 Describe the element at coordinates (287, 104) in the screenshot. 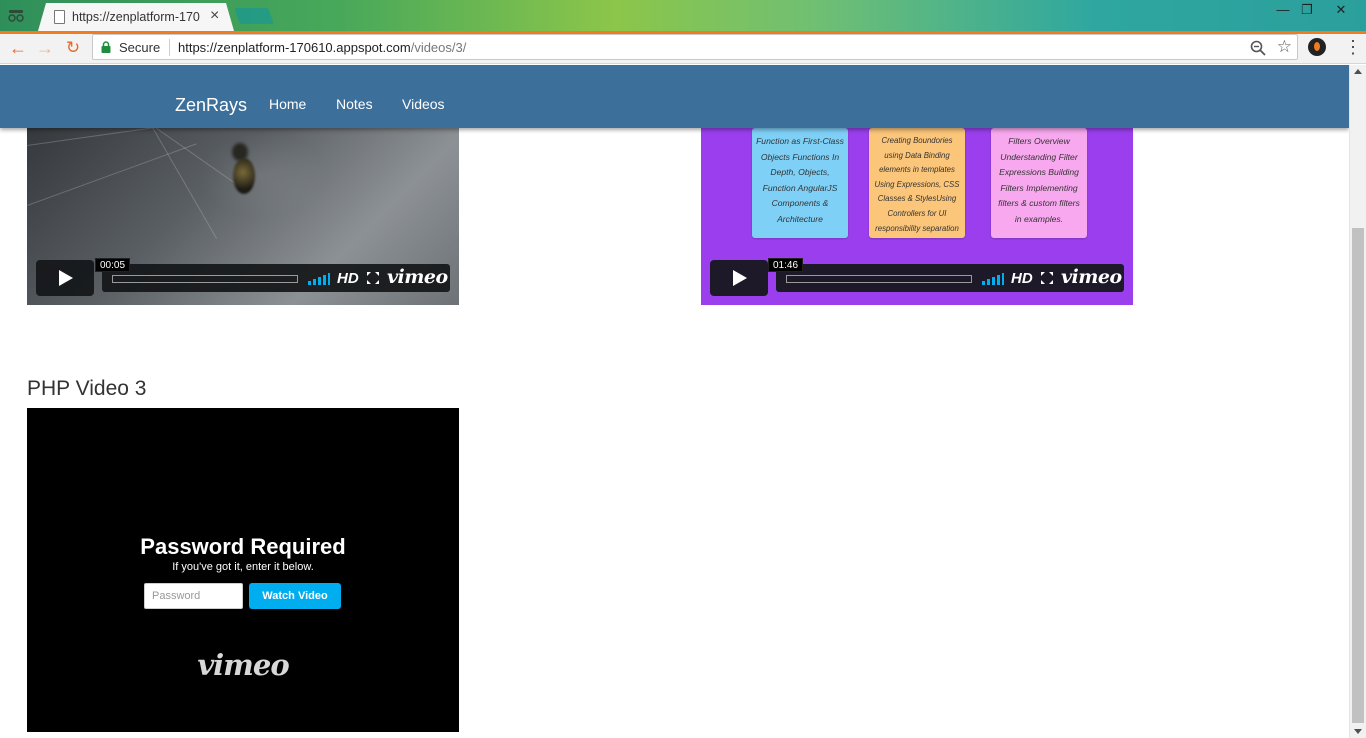

I see `nav-link-home: Home` at that location.